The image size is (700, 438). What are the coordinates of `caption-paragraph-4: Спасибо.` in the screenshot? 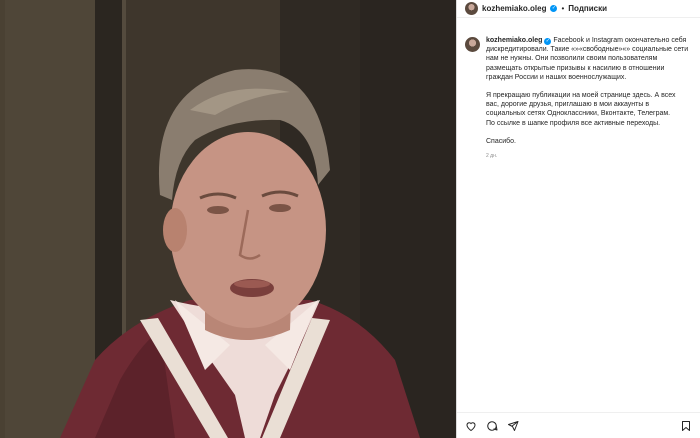 It's located at (501, 141).